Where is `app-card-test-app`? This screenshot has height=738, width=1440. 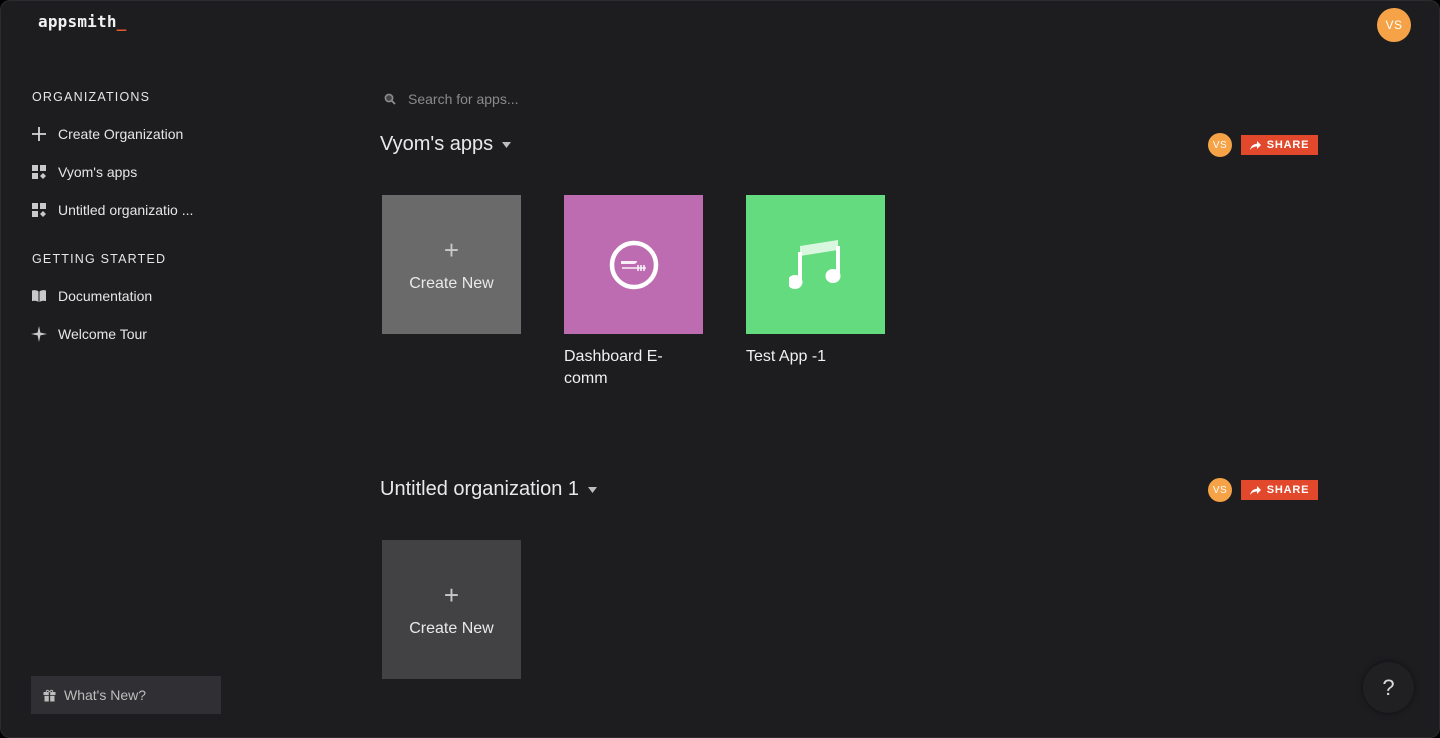
app-card-test-app is located at coordinates (815, 264).